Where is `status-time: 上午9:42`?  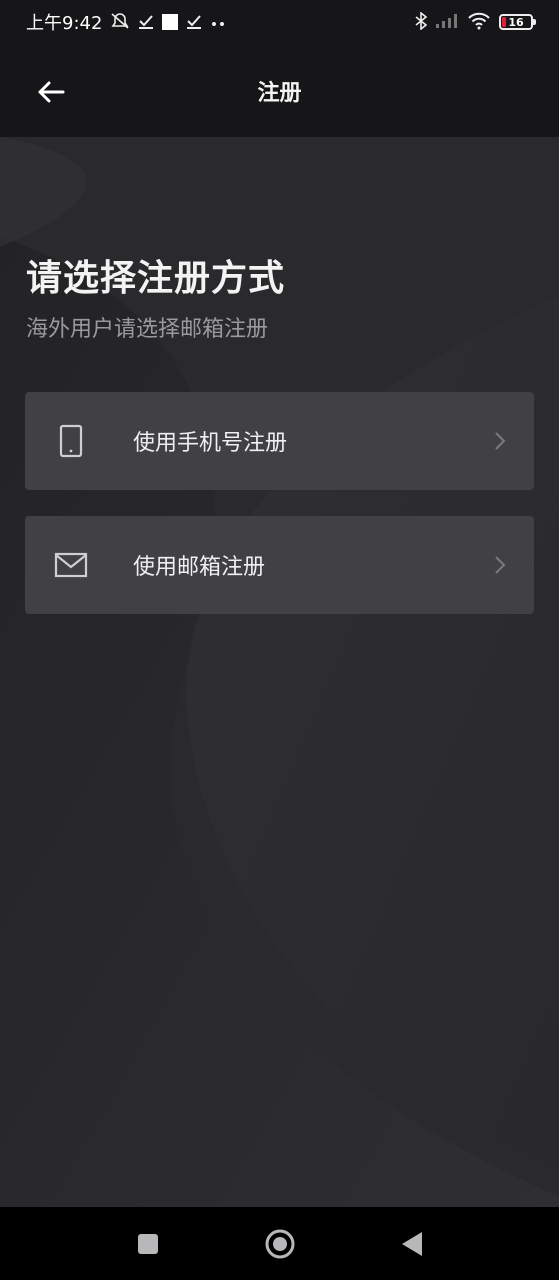
status-time: 上午9:42 is located at coordinates (64, 23).